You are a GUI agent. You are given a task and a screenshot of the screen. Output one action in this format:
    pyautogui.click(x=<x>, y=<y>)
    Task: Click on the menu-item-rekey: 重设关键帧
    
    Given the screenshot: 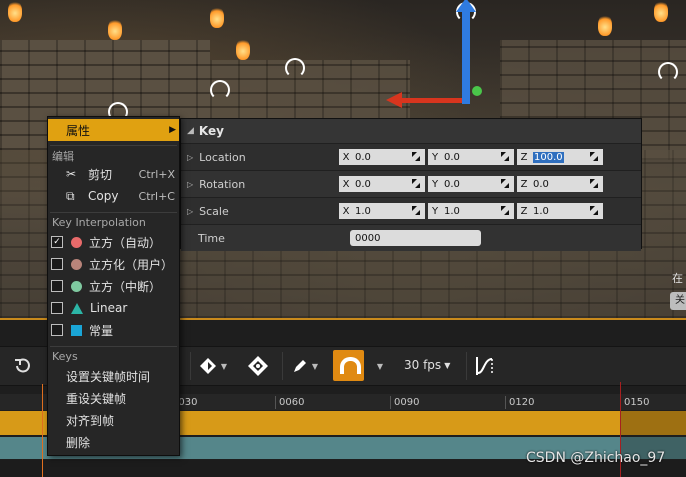 What is the action you would take?
    pyautogui.click(x=113, y=398)
    